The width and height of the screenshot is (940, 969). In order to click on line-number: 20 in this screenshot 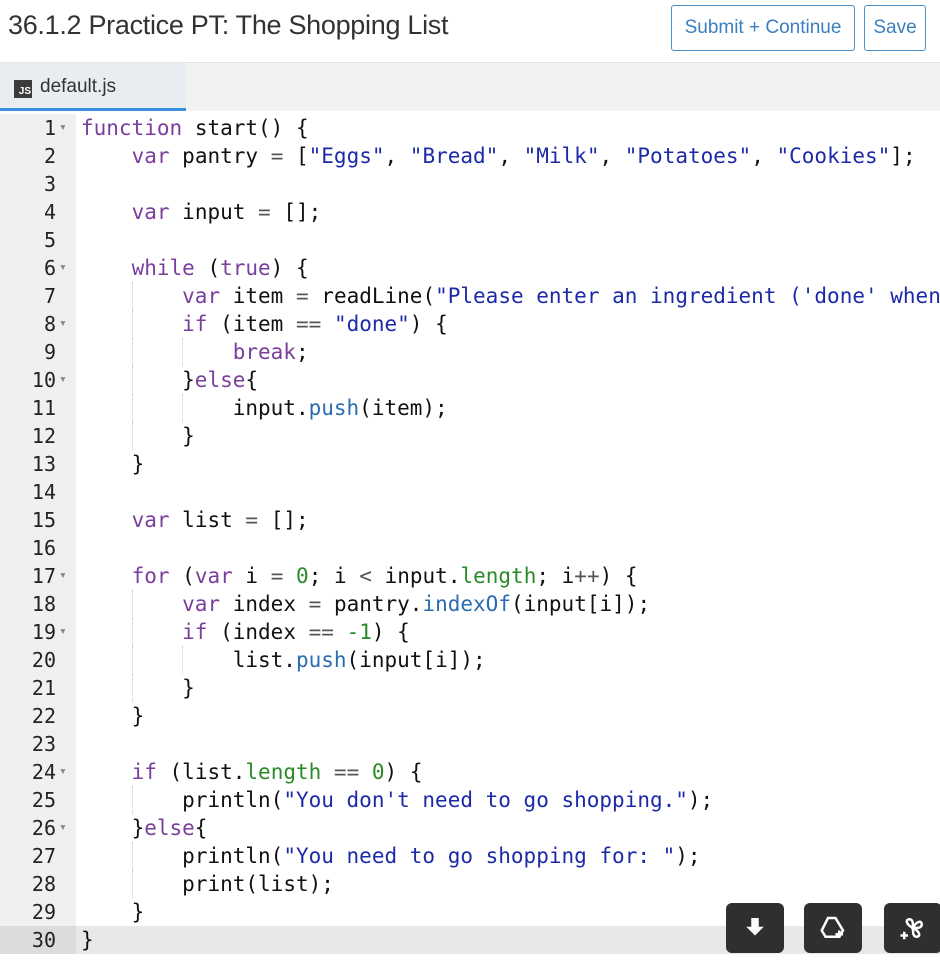, I will do `click(43, 660)`.